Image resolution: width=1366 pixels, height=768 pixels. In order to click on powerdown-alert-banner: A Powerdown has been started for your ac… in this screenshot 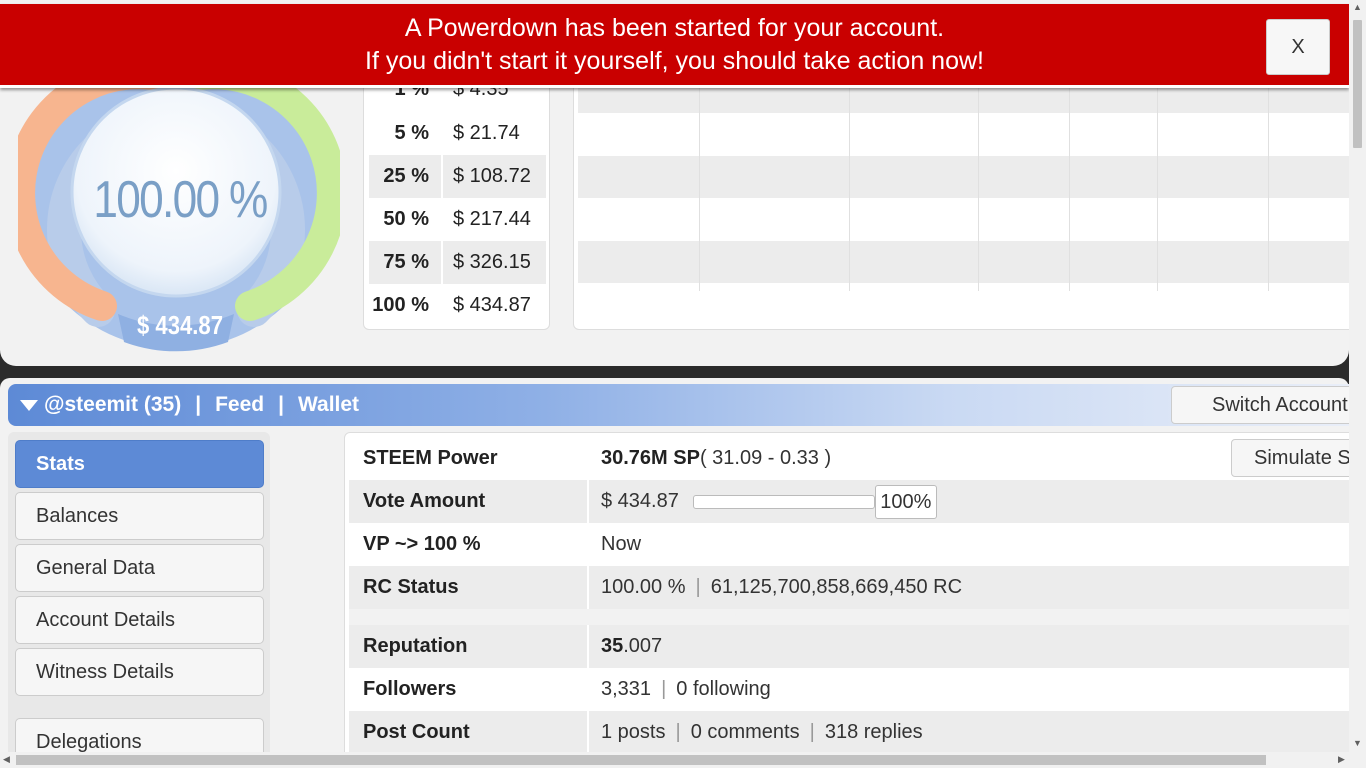, I will do `click(674, 46)`.